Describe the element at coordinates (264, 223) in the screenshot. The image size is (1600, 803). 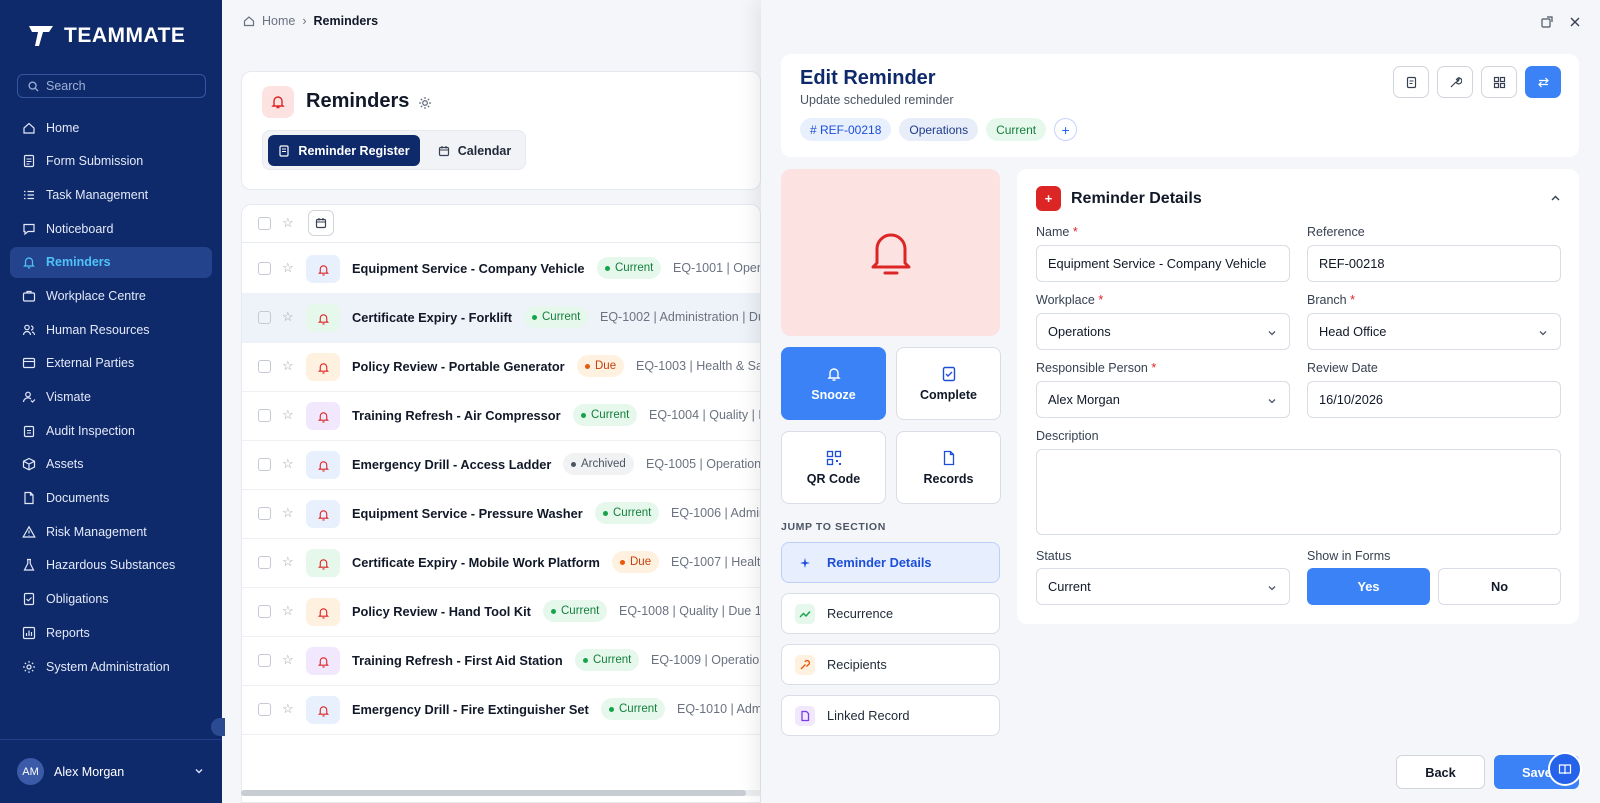
I see `select-all-checkbox` at that location.